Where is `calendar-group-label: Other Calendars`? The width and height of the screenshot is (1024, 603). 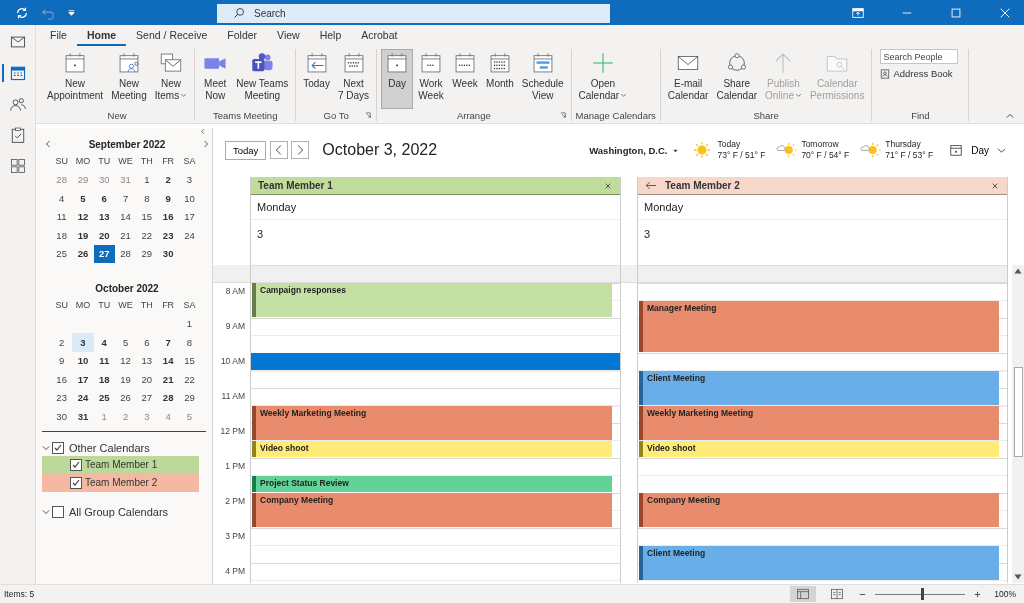
calendar-group-label: Other Calendars is located at coordinates (109, 447).